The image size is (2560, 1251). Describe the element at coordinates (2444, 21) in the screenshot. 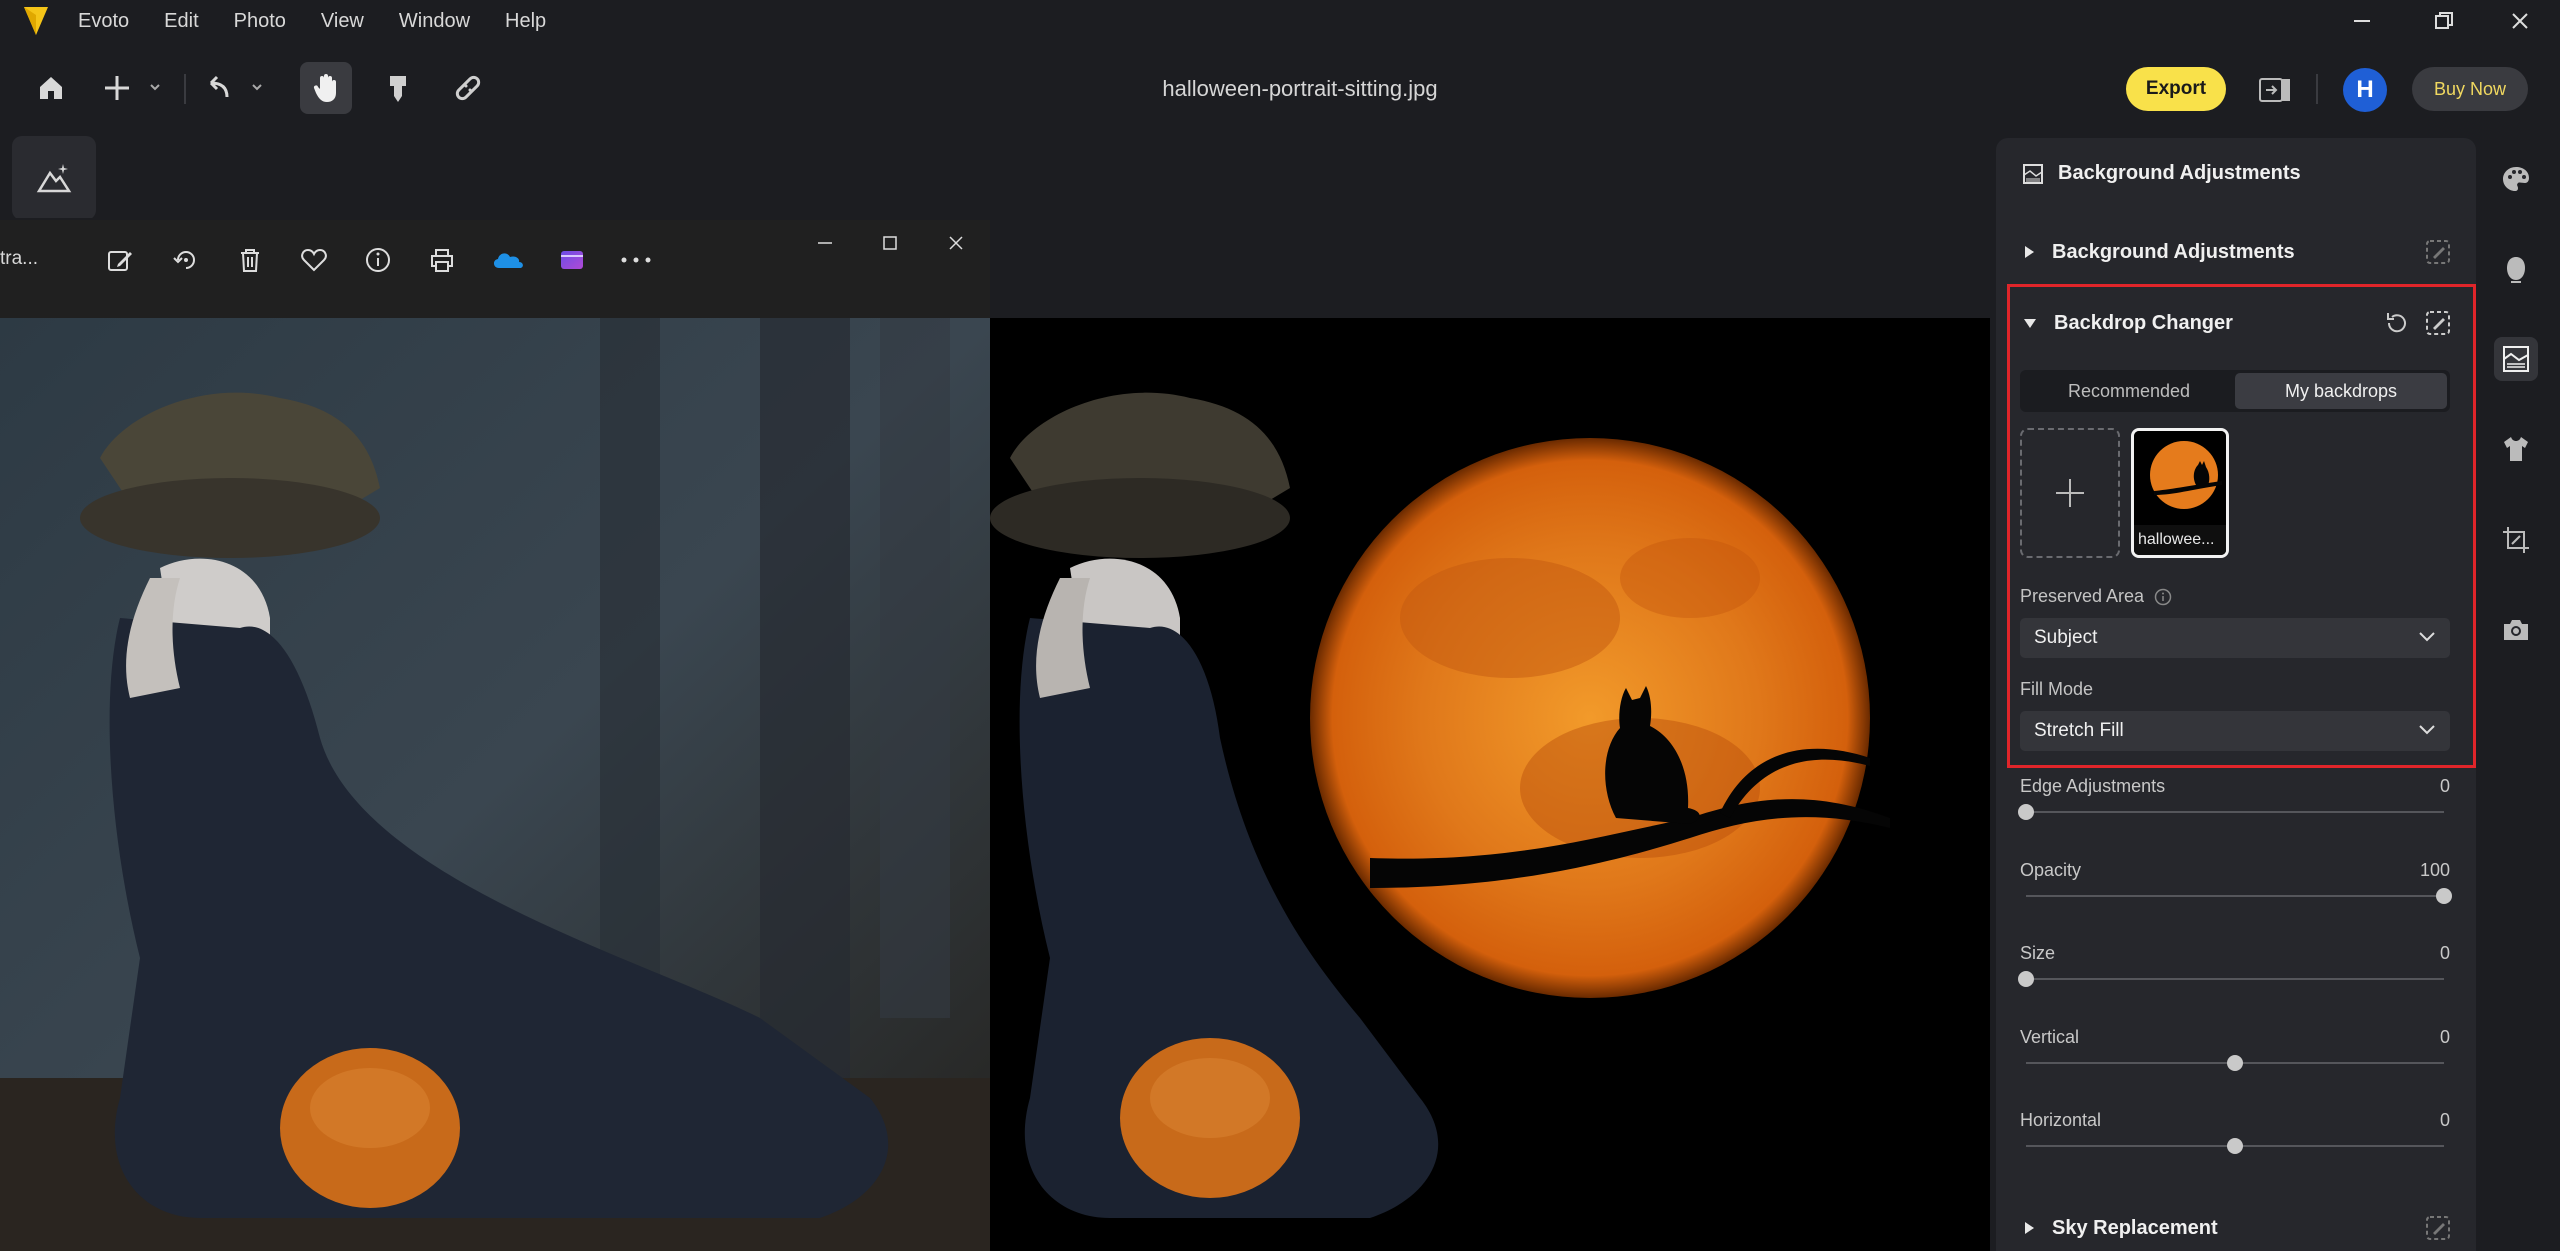

I see `restore-button` at that location.